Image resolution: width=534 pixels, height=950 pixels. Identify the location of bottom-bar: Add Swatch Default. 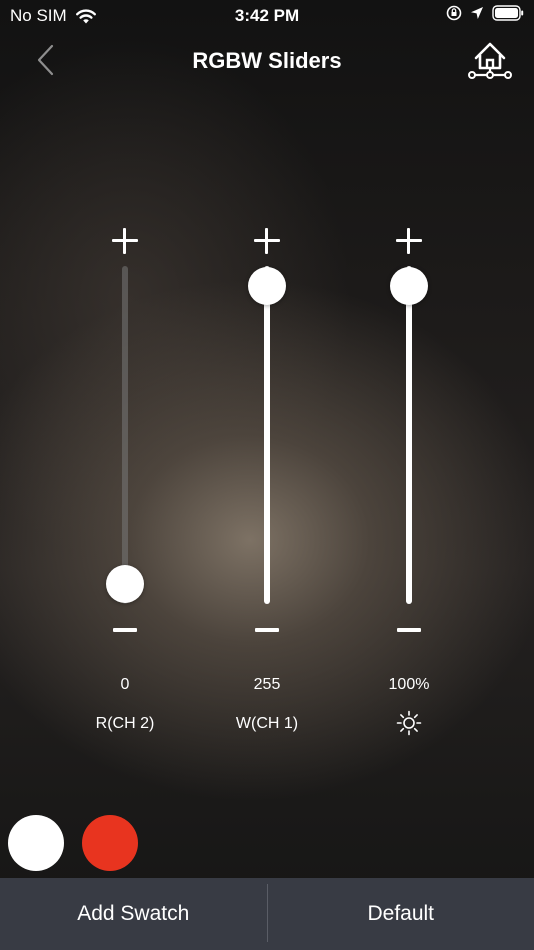
(267, 914).